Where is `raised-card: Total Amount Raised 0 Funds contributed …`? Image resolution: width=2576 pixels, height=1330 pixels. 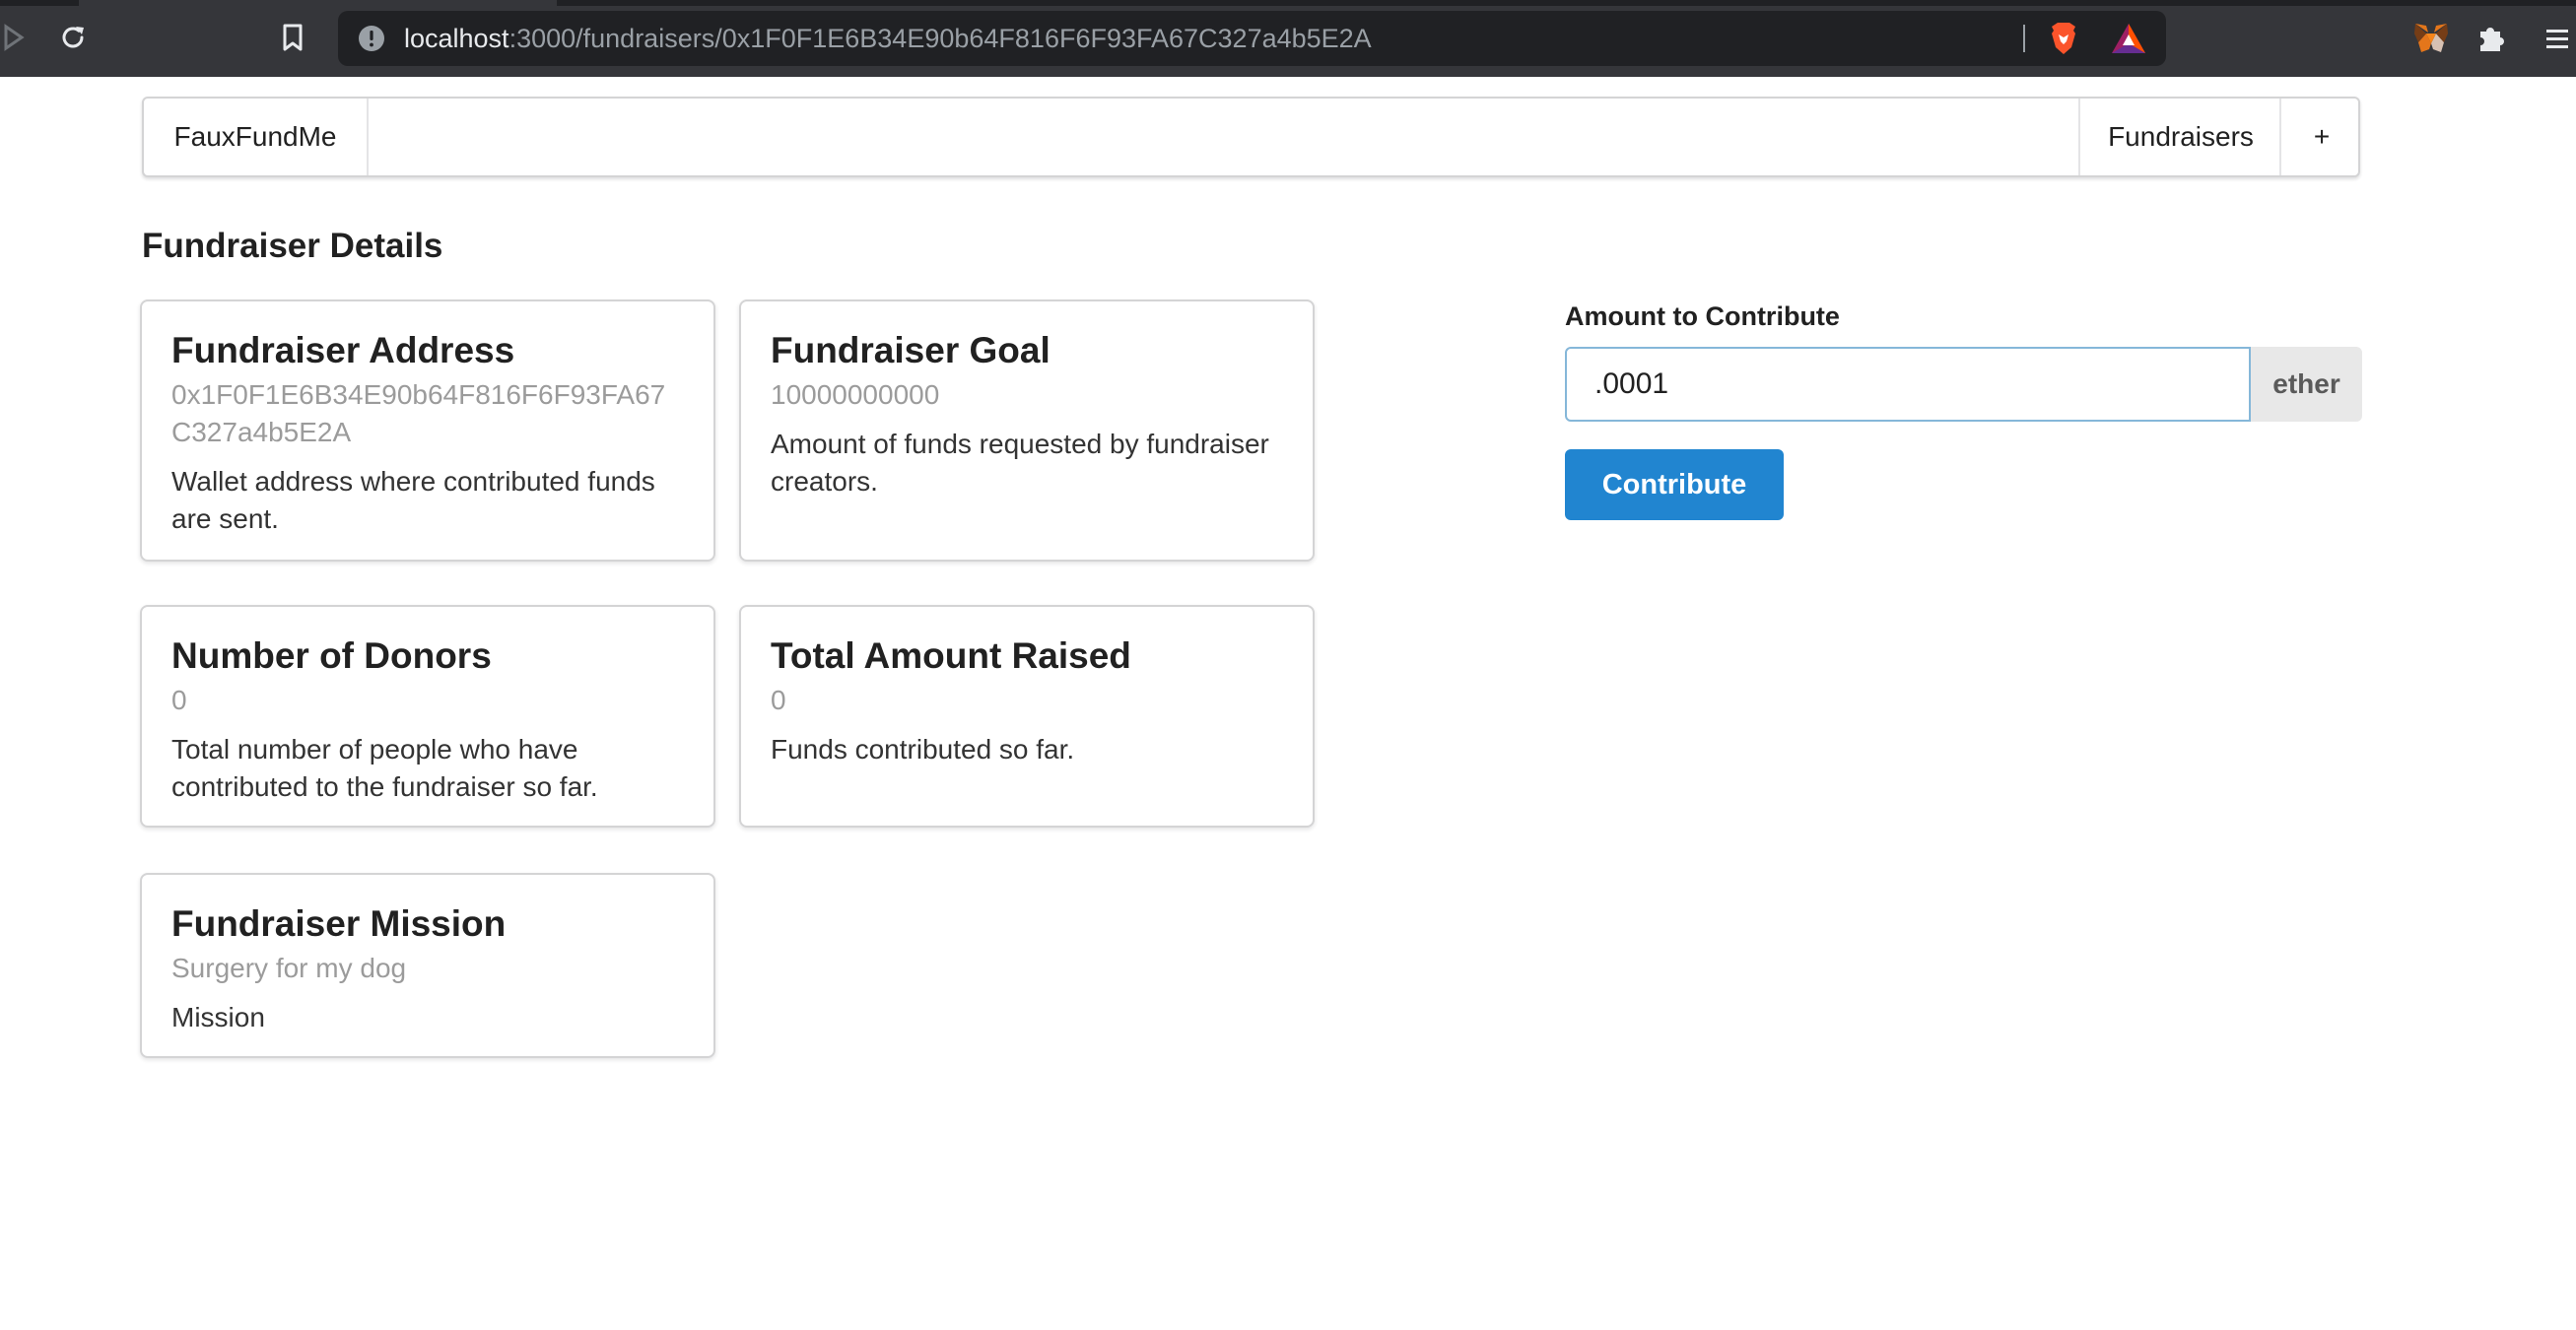
raised-card: Total Amount Raised 0 Funds contributed … is located at coordinates (1027, 717).